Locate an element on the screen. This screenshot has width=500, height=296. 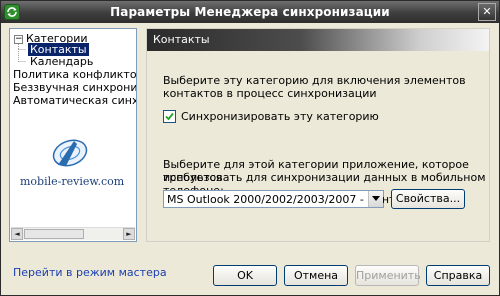
sync-category-checkbox is located at coordinates (169, 116).